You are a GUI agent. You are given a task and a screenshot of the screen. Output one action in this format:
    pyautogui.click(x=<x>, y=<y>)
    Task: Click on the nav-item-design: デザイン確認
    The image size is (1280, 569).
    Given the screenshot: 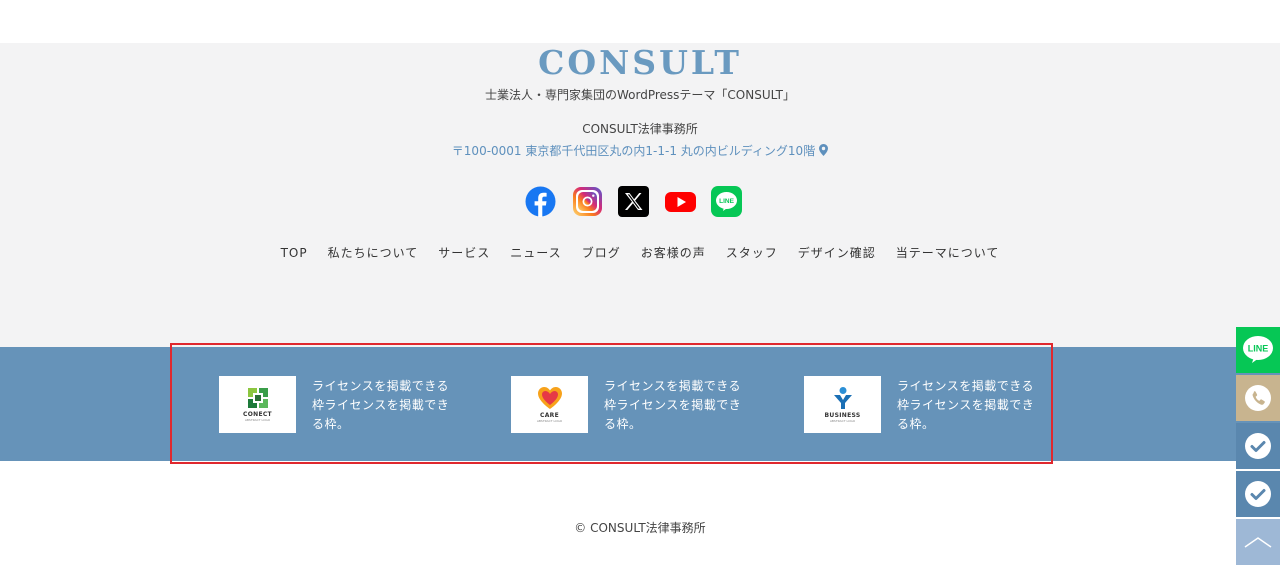 What is the action you would take?
    pyautogui.click(x=837, y=253)
    